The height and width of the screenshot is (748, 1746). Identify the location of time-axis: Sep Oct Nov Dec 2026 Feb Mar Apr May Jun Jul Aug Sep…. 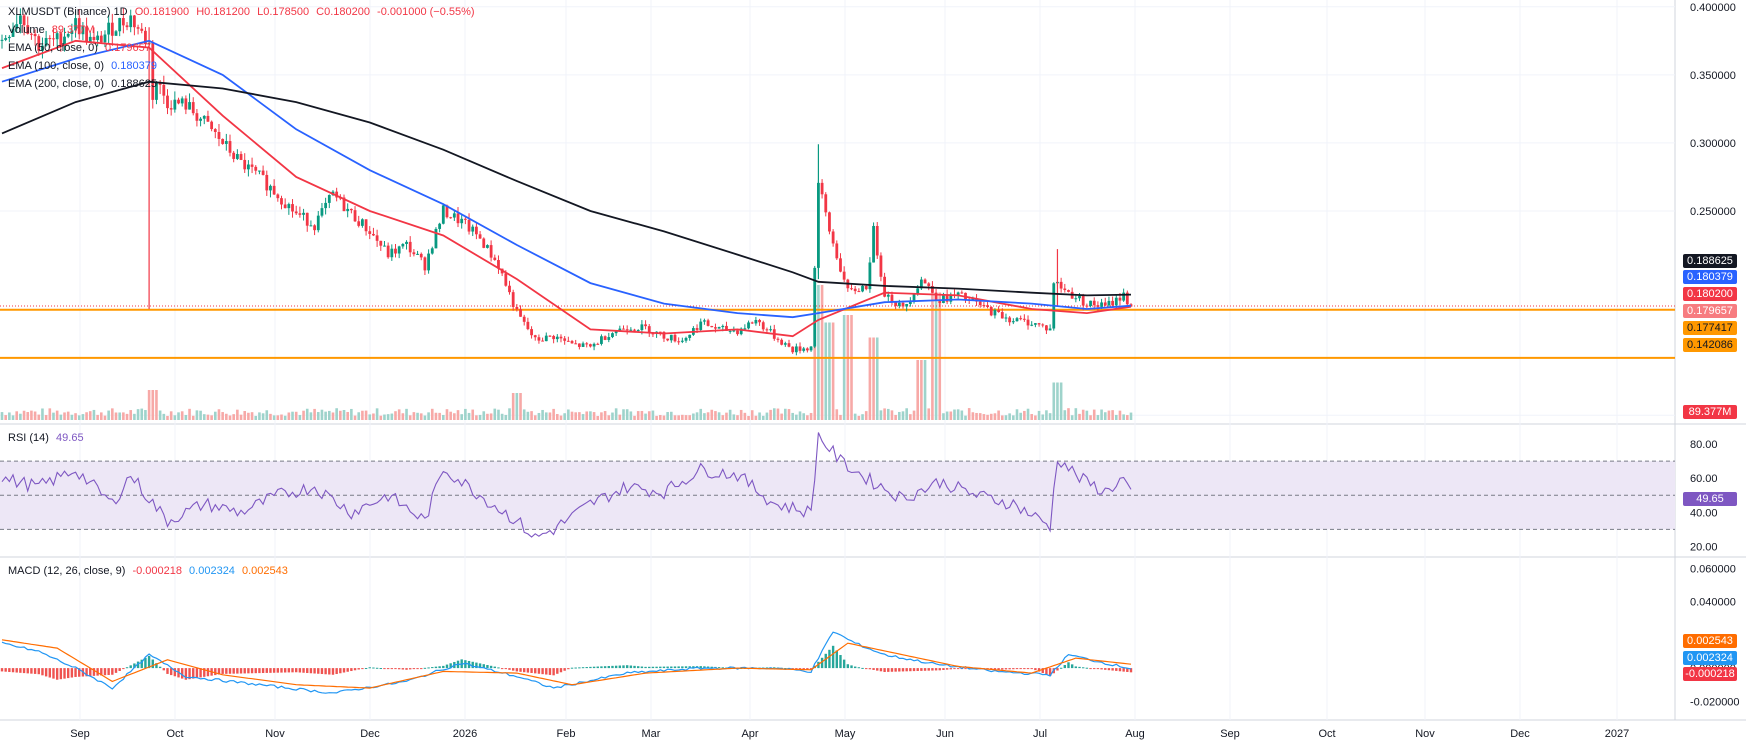
(849, 734).